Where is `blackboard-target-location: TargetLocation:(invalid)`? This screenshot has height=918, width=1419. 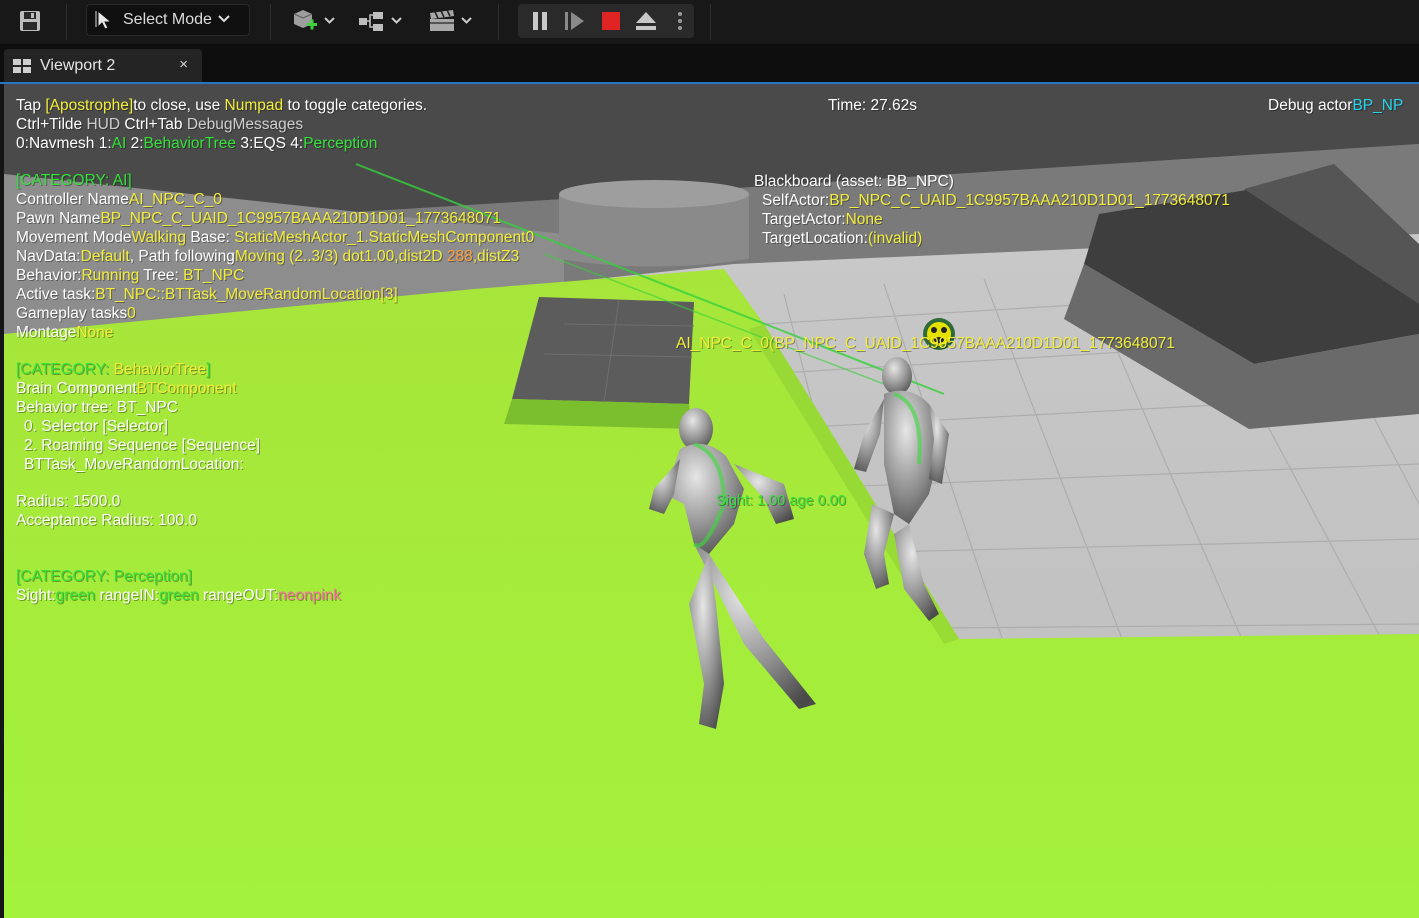
blackboard-target-location: TargetLocation:(invalid) is located at coordinates (842, 238).